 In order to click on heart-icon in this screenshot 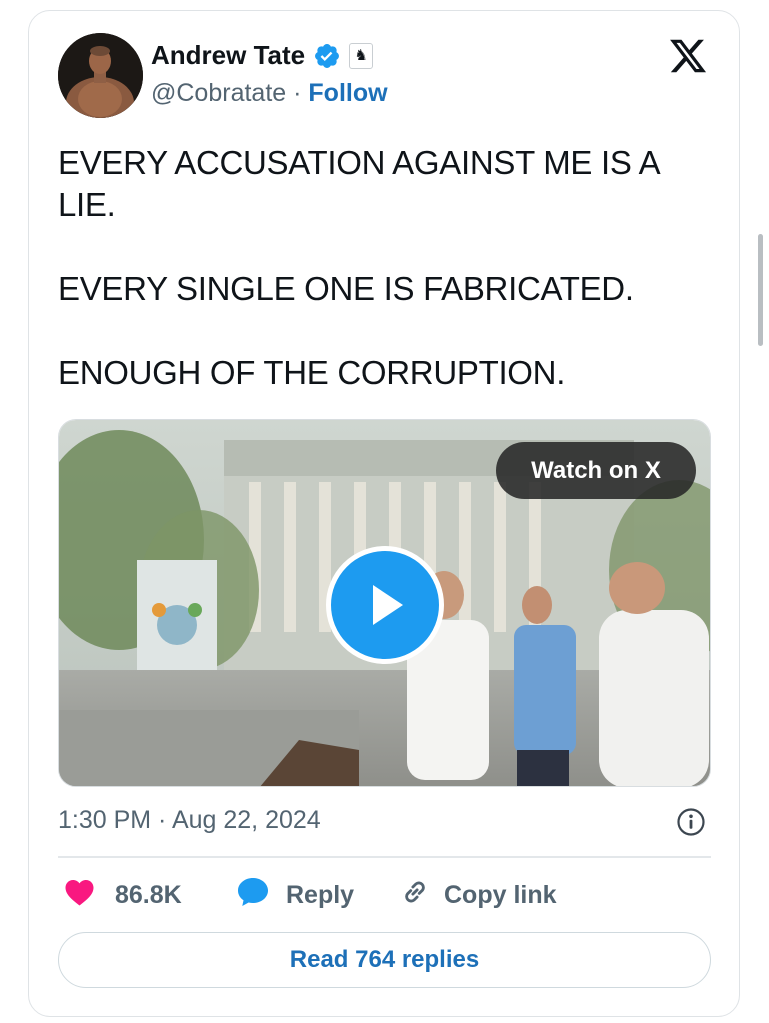, I will do `click(79, 895)`.